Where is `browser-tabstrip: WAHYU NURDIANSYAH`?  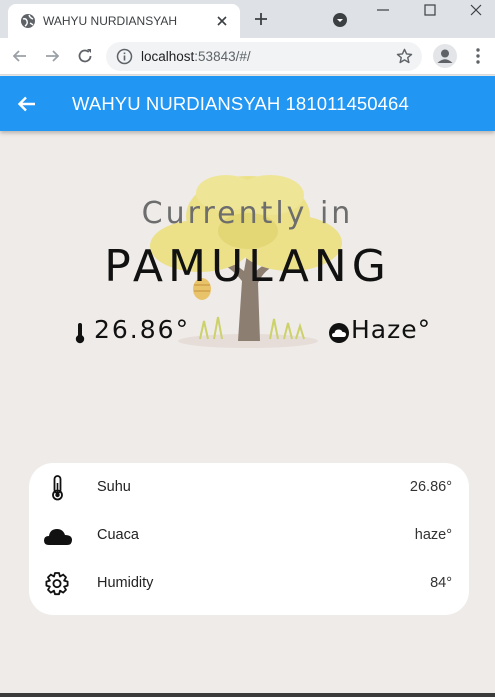
browser-tabstrip: WAHYU NURDIANSYAH is located at coordinates (247, 19).